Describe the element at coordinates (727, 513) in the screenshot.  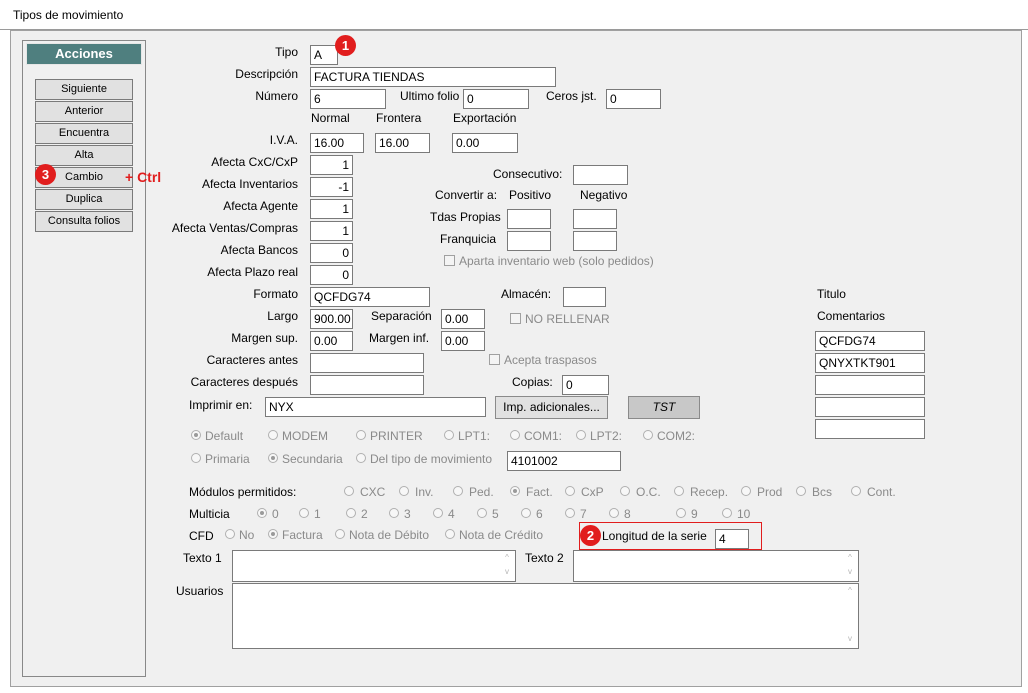
I see `multicia-10-radio` at that location.